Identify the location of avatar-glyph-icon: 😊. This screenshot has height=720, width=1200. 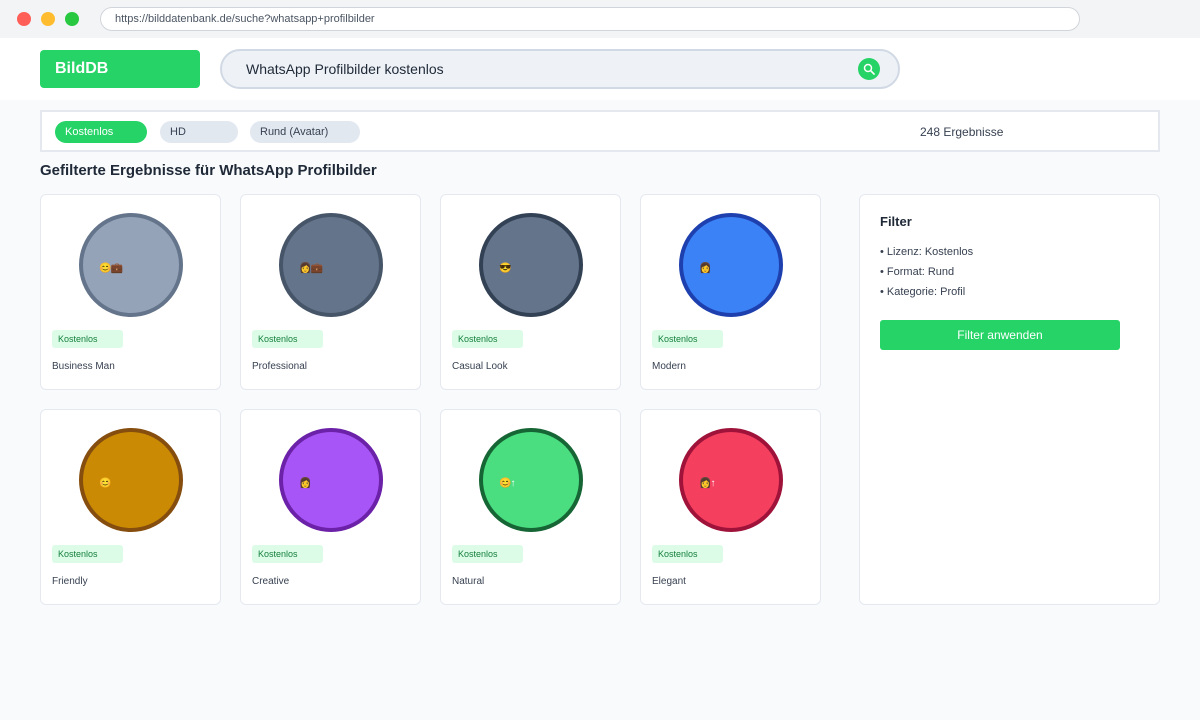
(105, 483).